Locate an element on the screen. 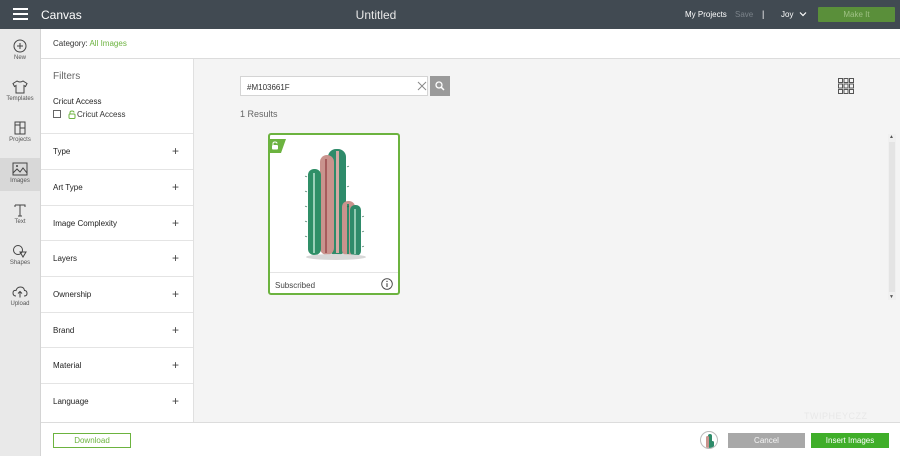 This screenshot has width=900, height=456. access-lock-icon is located at coordinates (72, 114).